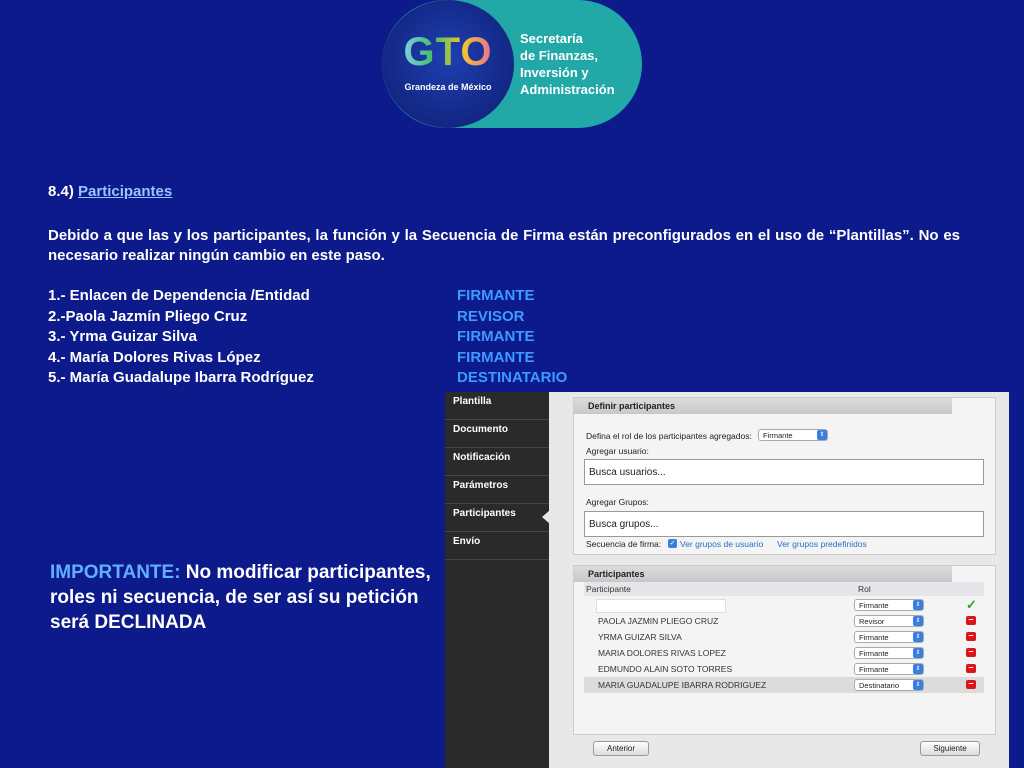  I want to click on participants-table-header: Participante Rol, so click(784, 589).